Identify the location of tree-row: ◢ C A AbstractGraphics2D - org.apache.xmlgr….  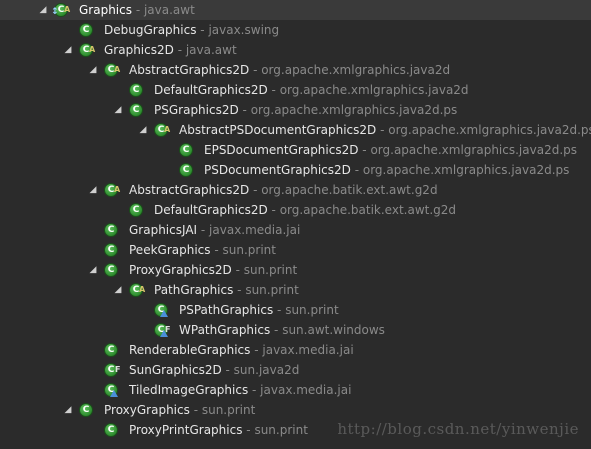
(295, 70).